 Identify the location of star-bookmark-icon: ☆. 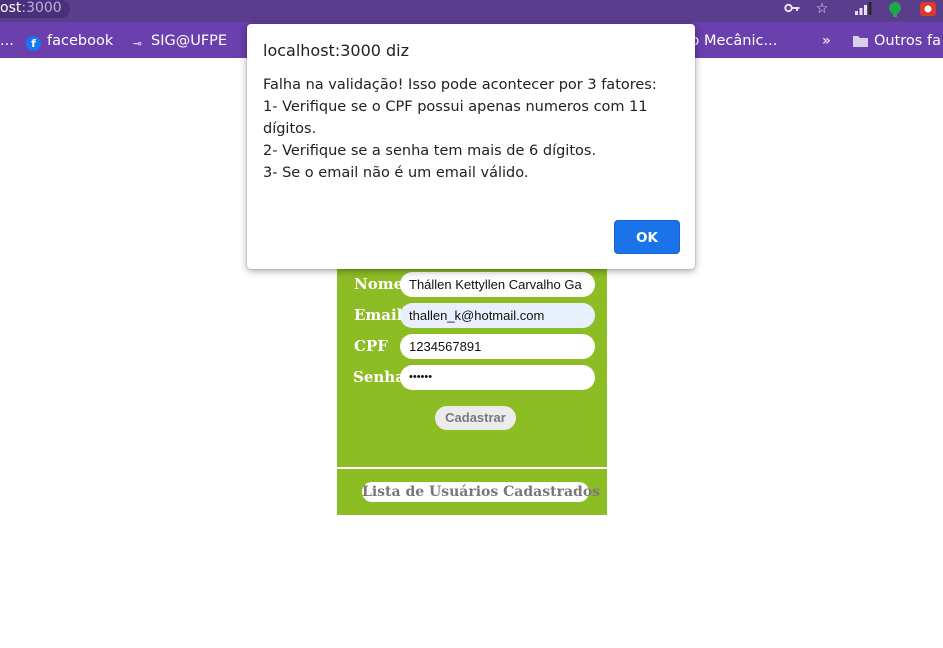
(822, 9).